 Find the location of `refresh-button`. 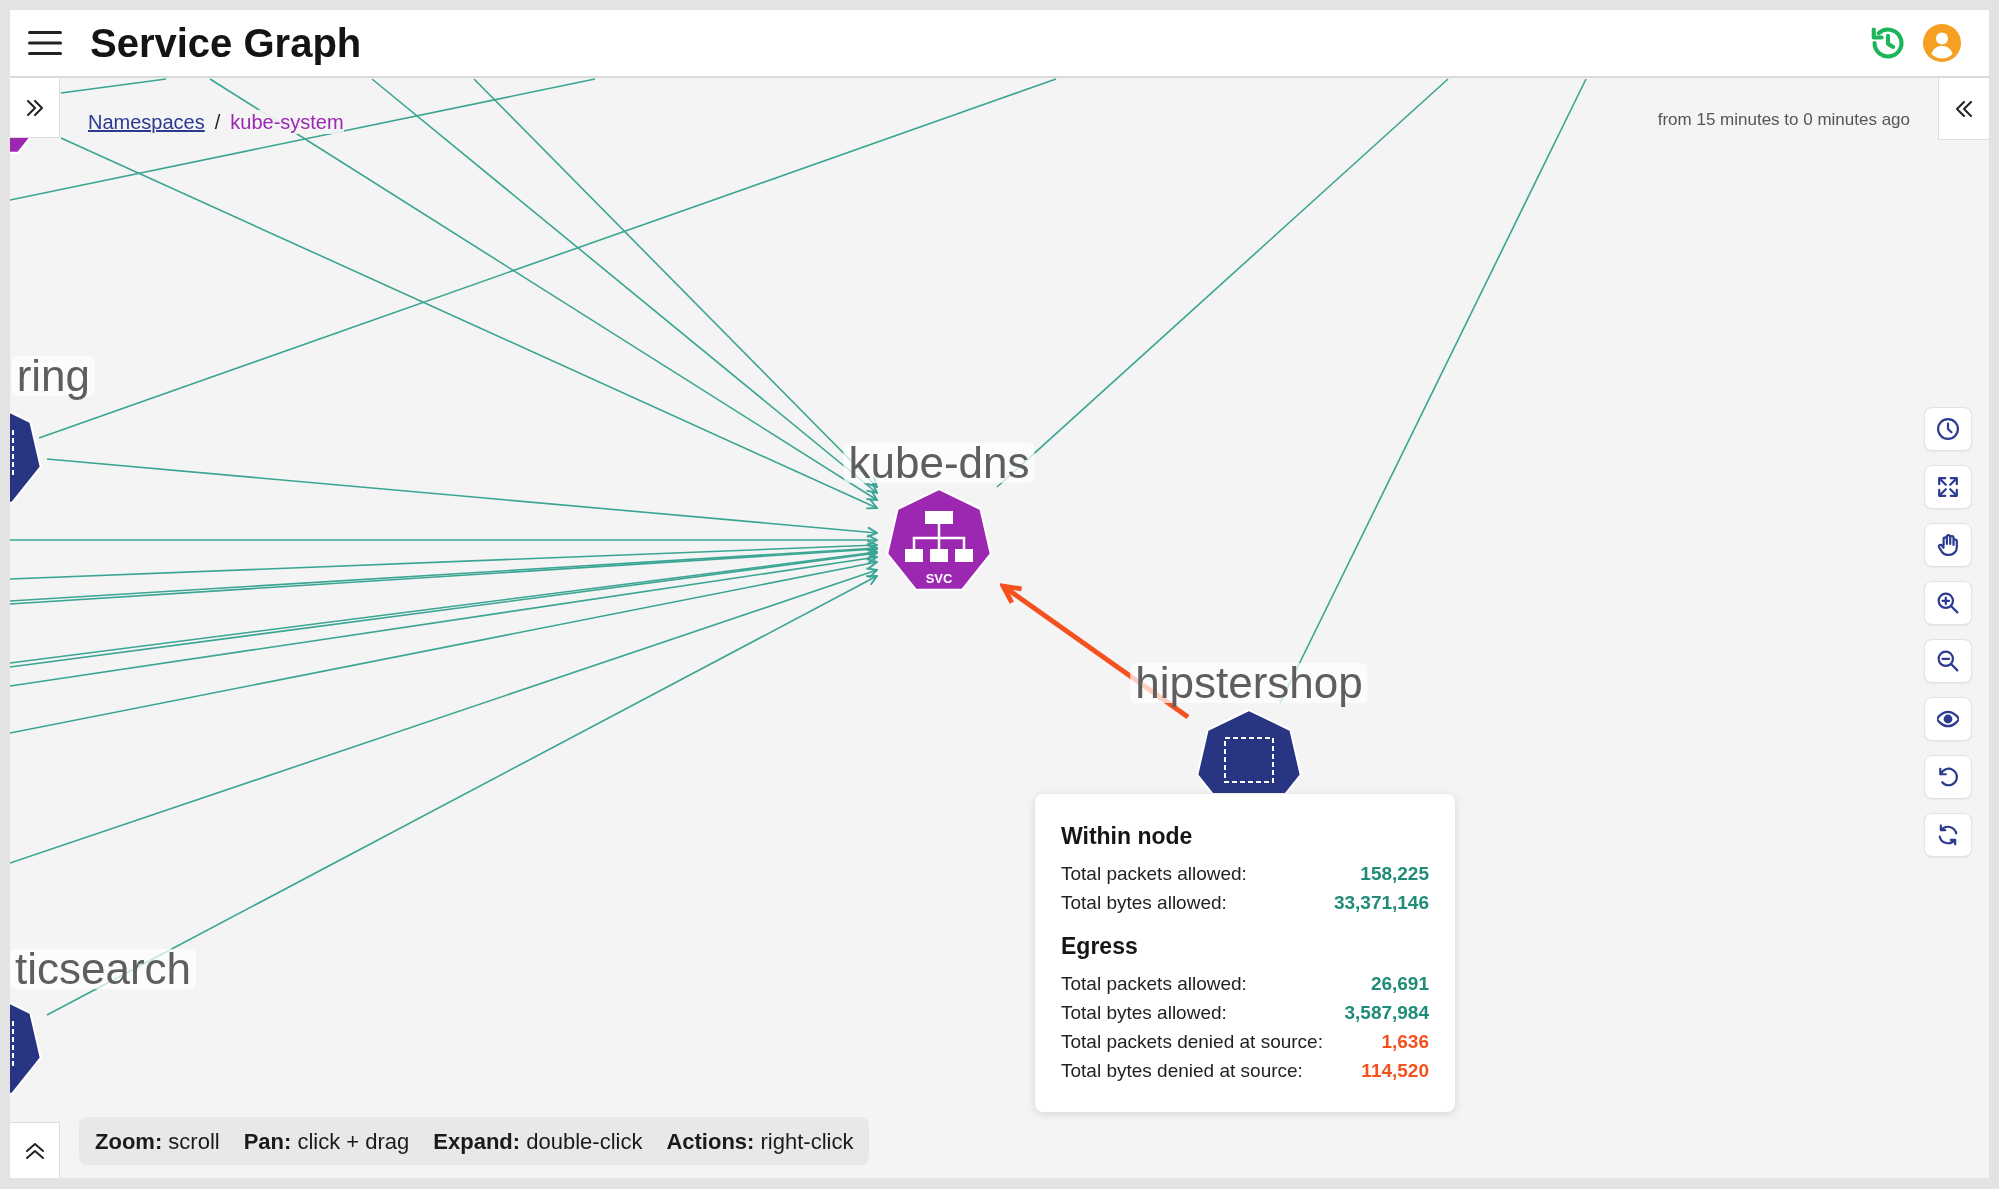

refresh-button is located at coordinates (1948, 835).